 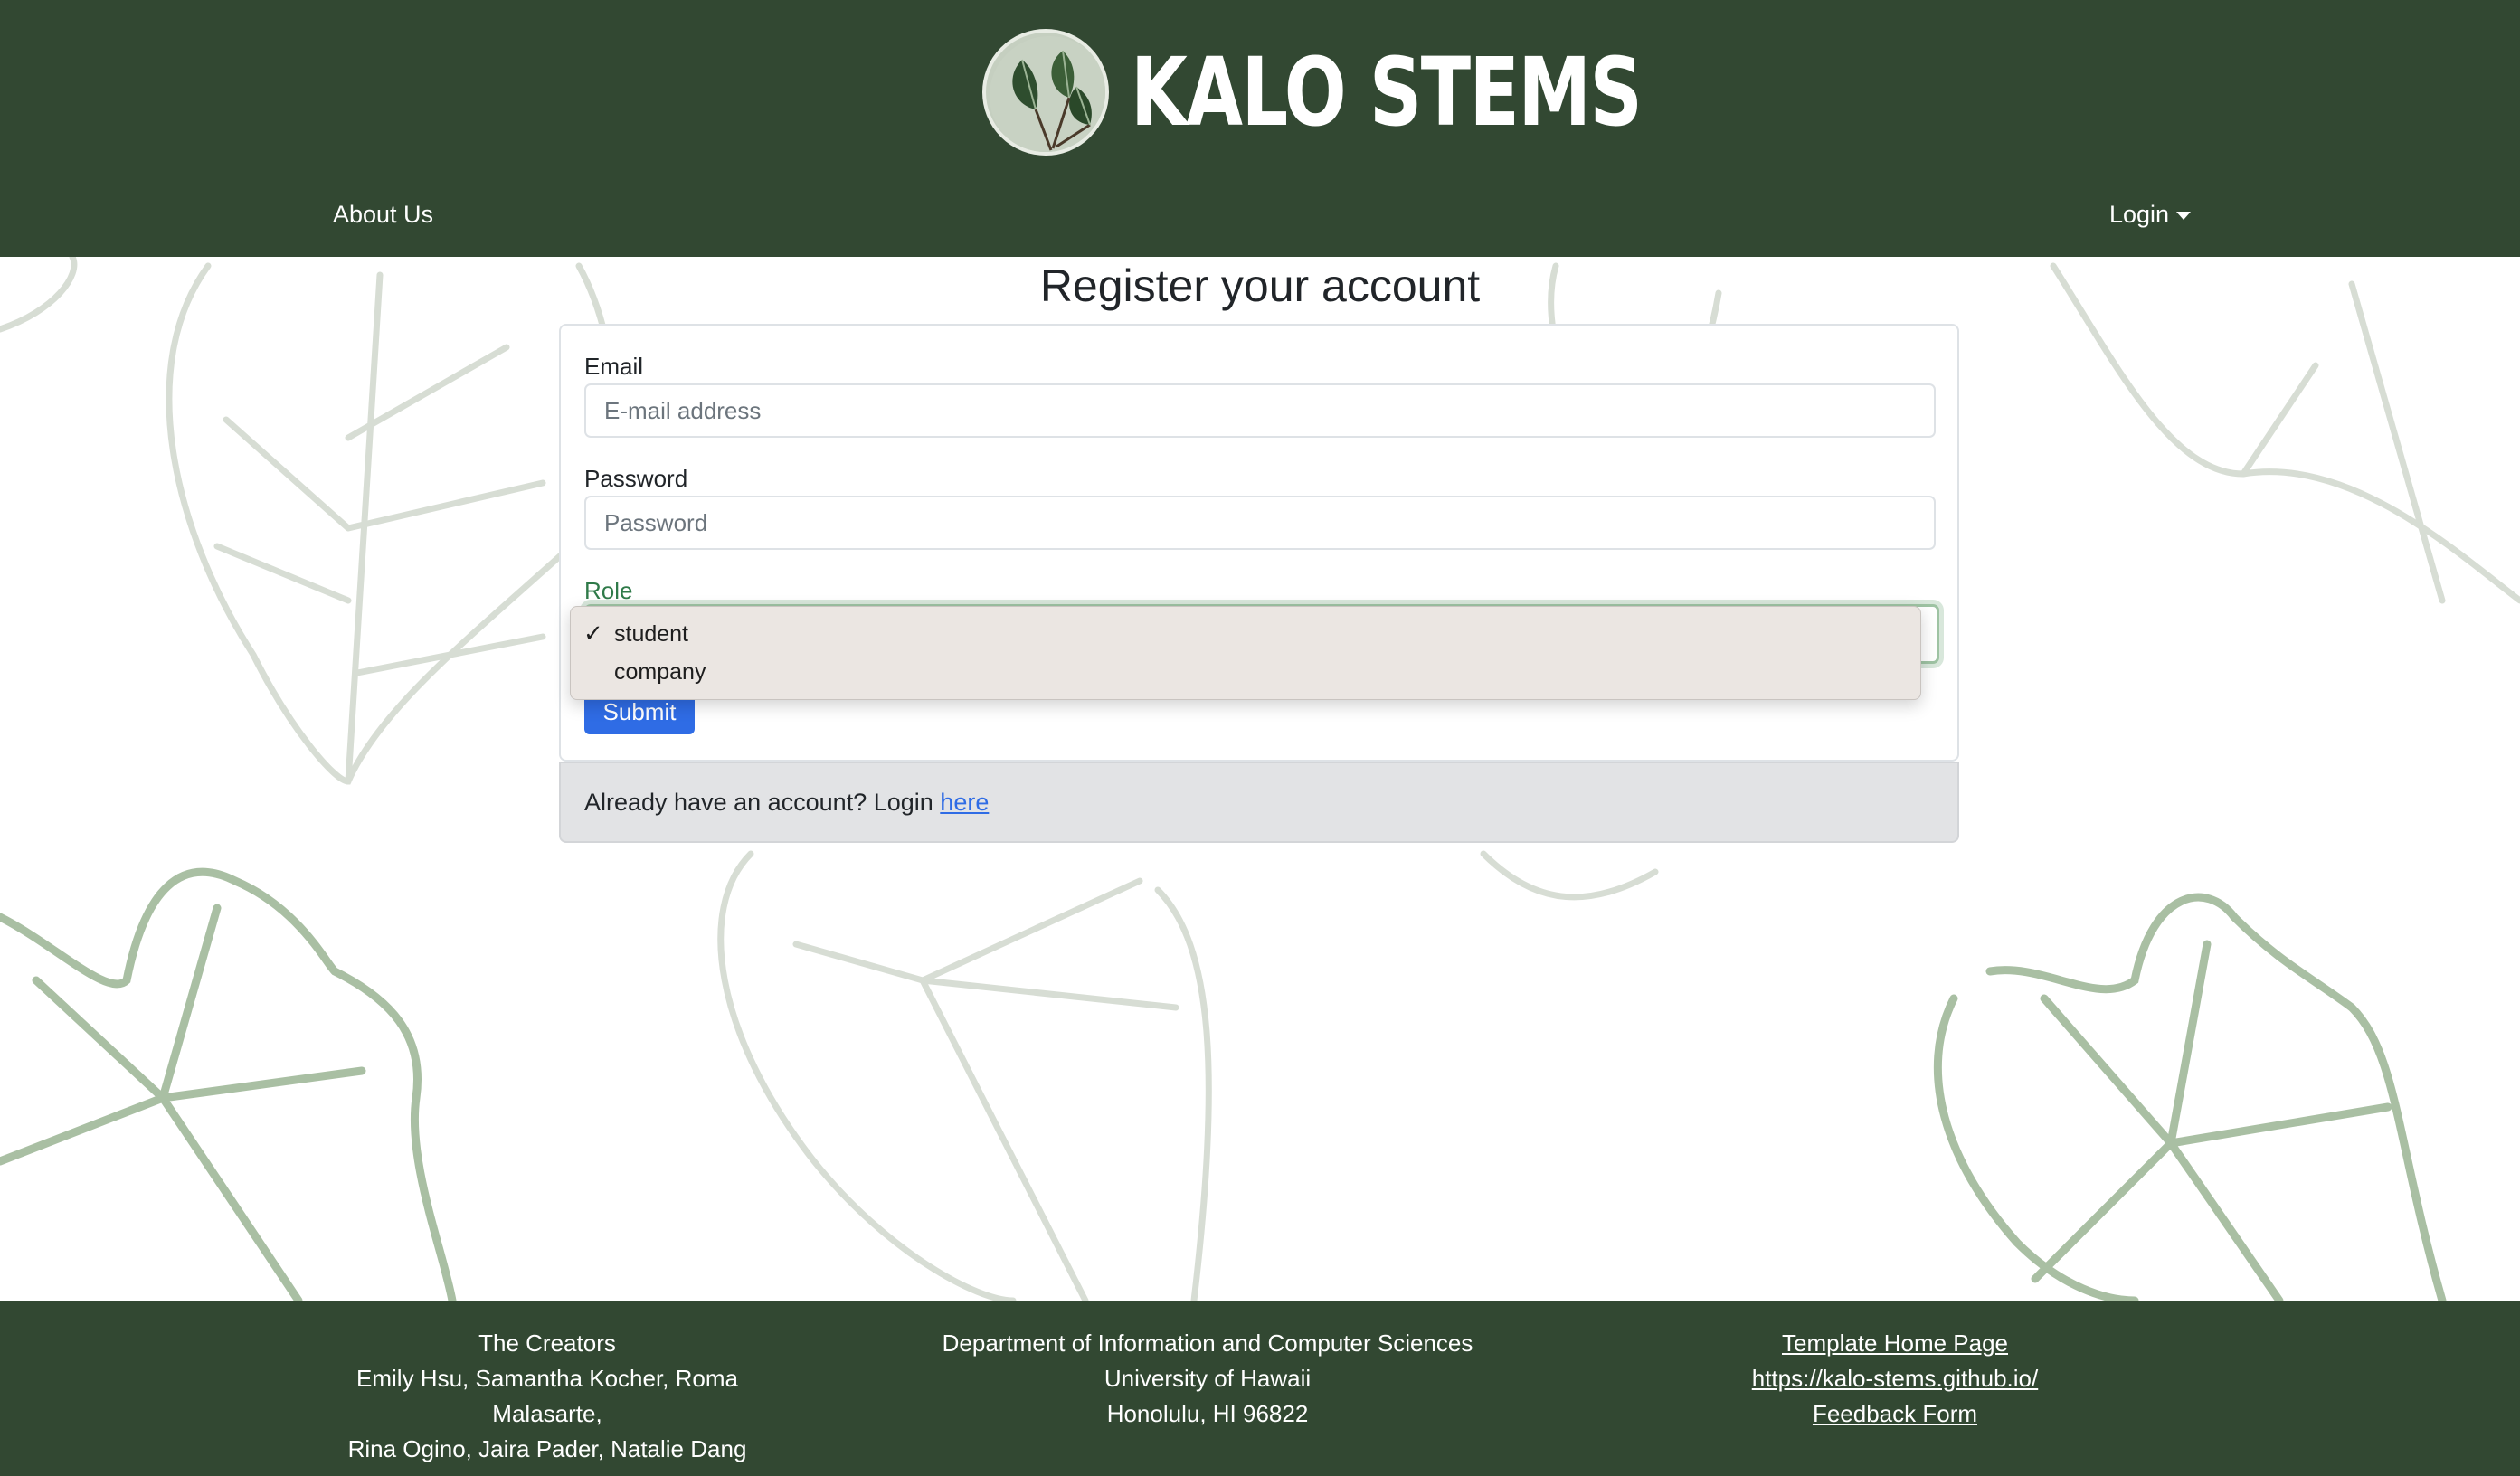 I want to click on page-title: Register your account, so click(x=1260, y=285).